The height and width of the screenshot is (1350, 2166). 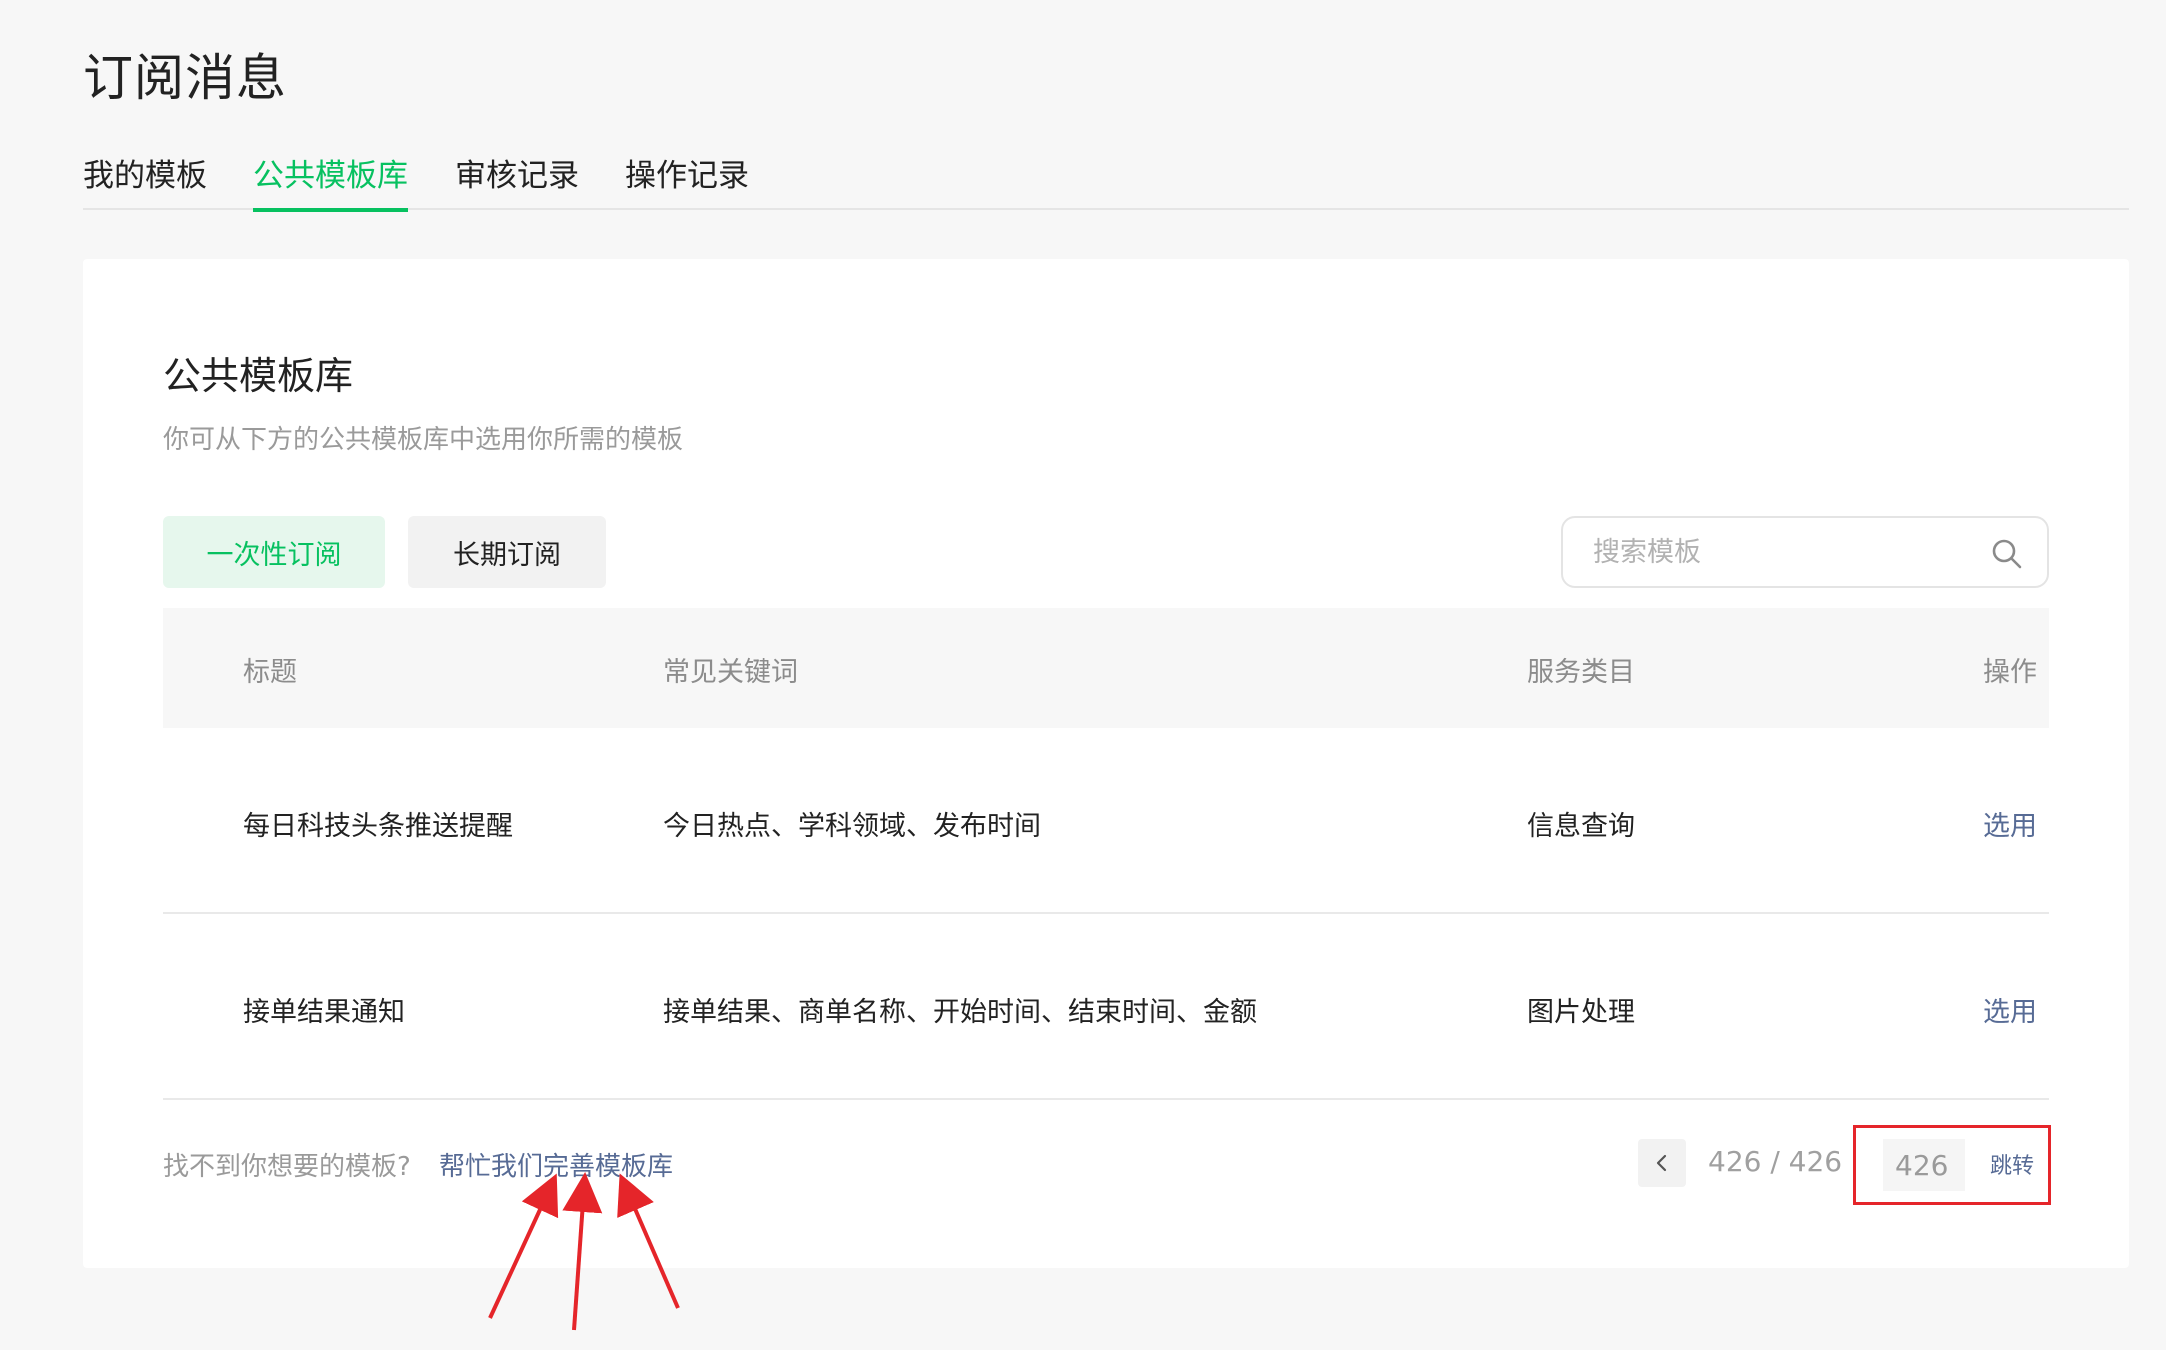 What do you see at coordinates (2010, 672) in the screenshot?
I see `header-action: 操作` at bounding box center [2010, 672].